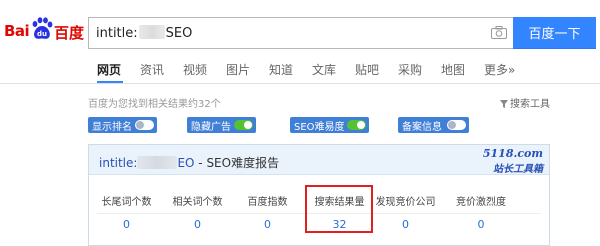 The width and height of the screenshot is (600, 246). What do you see at coordinates (319, 160) in the screenshot?
I see `report-header: intitle: EO - SEO难度报告 5118.com 站长工具箱` at bounding box center [319, 160].